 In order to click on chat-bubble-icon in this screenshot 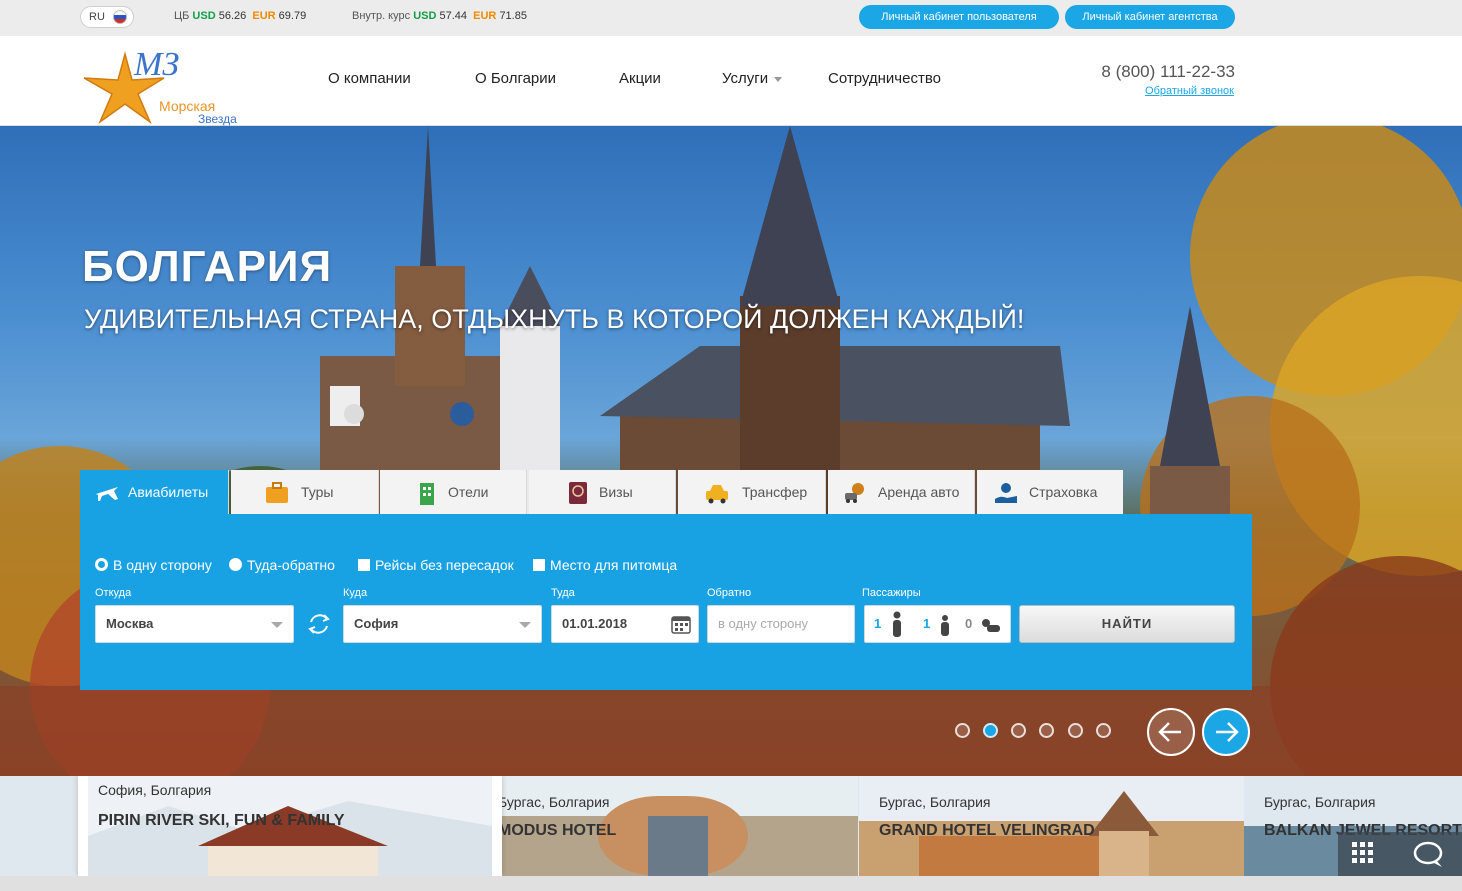, I will do `click(1428, 854)`.